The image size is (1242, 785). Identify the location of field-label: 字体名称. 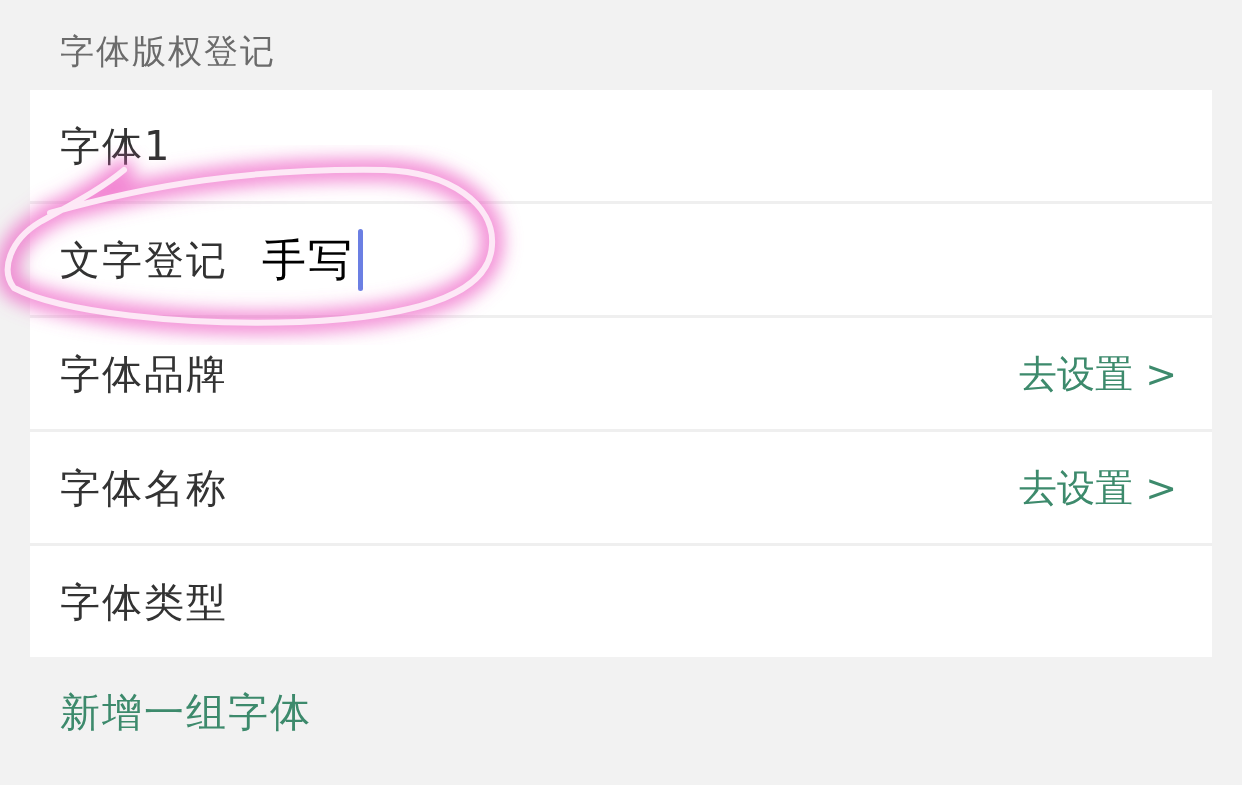
(144, 487).